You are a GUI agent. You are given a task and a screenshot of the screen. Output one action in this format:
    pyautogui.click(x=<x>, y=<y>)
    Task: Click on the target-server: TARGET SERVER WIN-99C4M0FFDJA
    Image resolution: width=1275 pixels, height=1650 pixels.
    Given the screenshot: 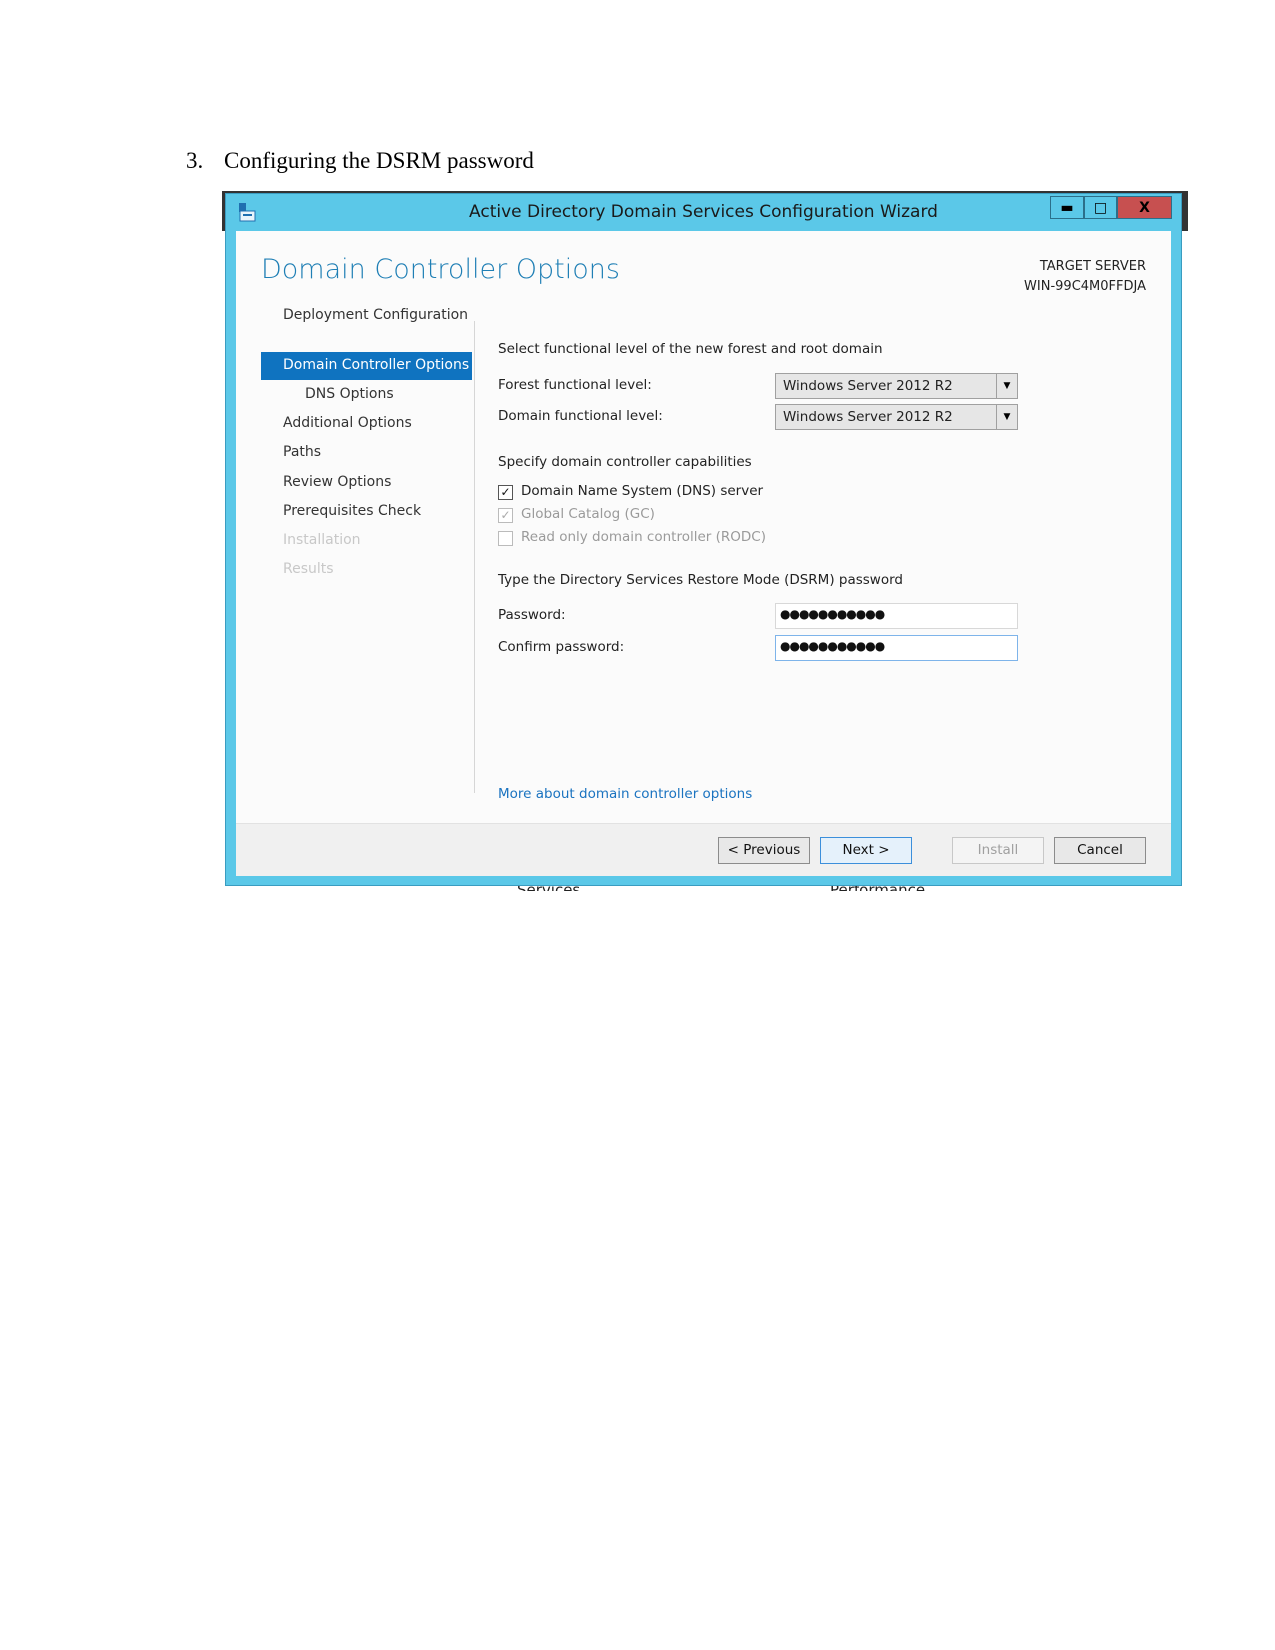 What is the action you would take?
    pyautogui.click(x=1085, y=277)
    